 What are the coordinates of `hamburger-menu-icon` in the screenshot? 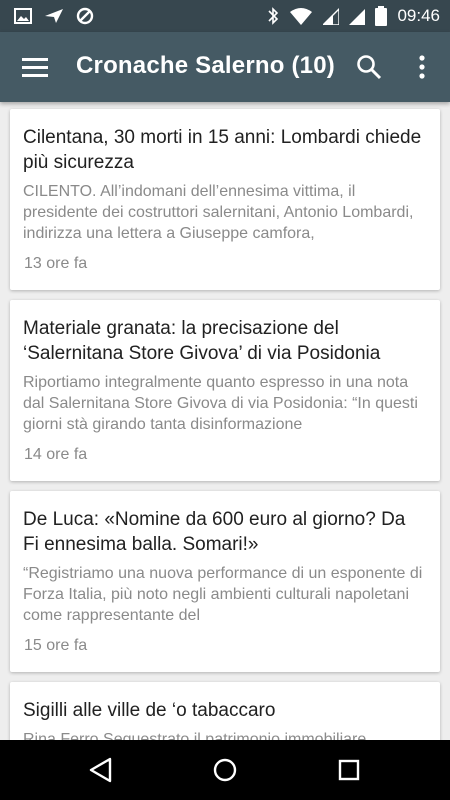 It's located at (35, 67).